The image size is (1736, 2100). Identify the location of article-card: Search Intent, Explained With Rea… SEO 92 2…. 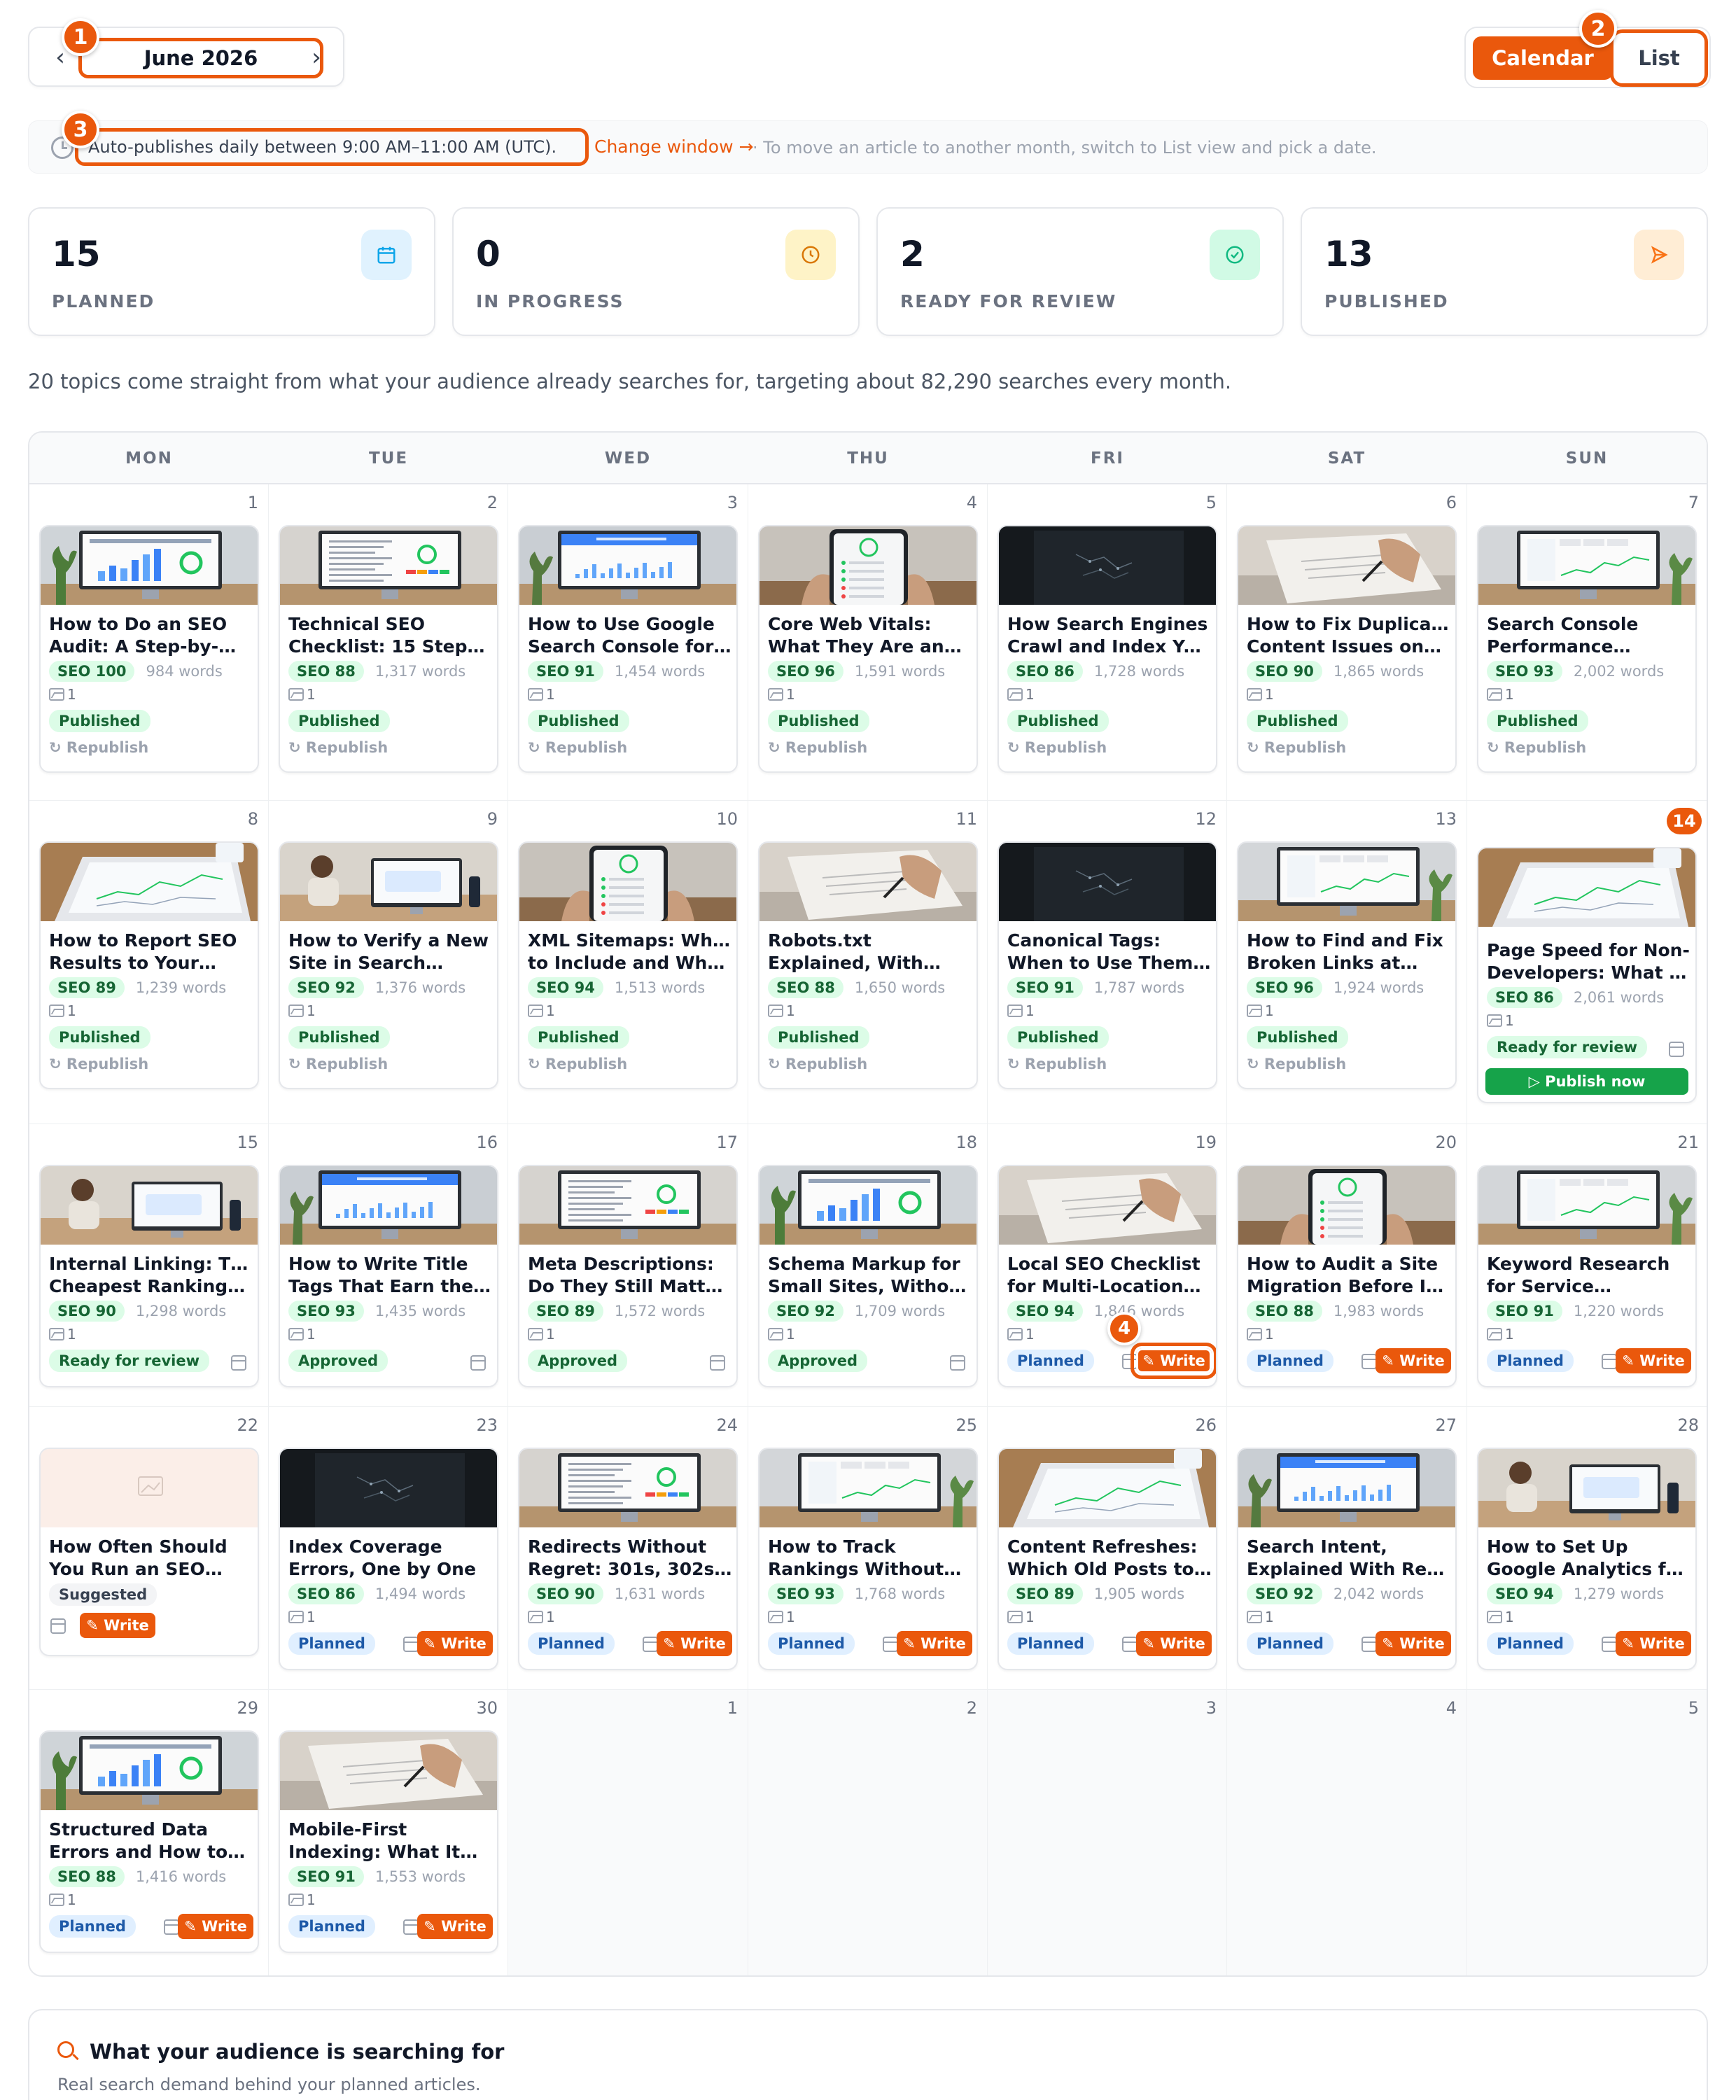
(1347, 1559).